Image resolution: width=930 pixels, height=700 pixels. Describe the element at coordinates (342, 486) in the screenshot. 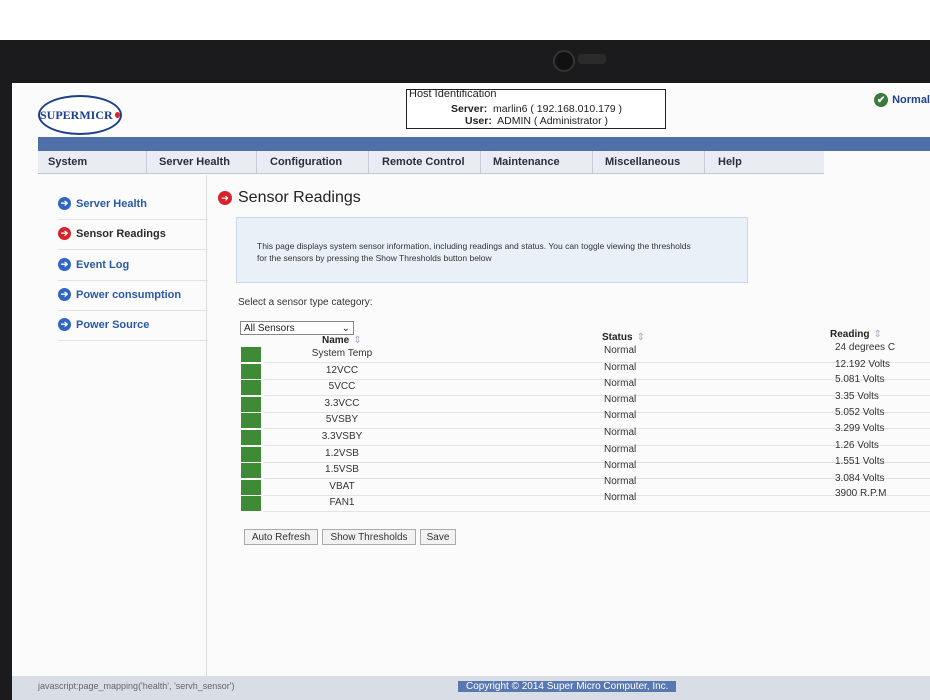

I see `sensor-name: VBAT` at that location.